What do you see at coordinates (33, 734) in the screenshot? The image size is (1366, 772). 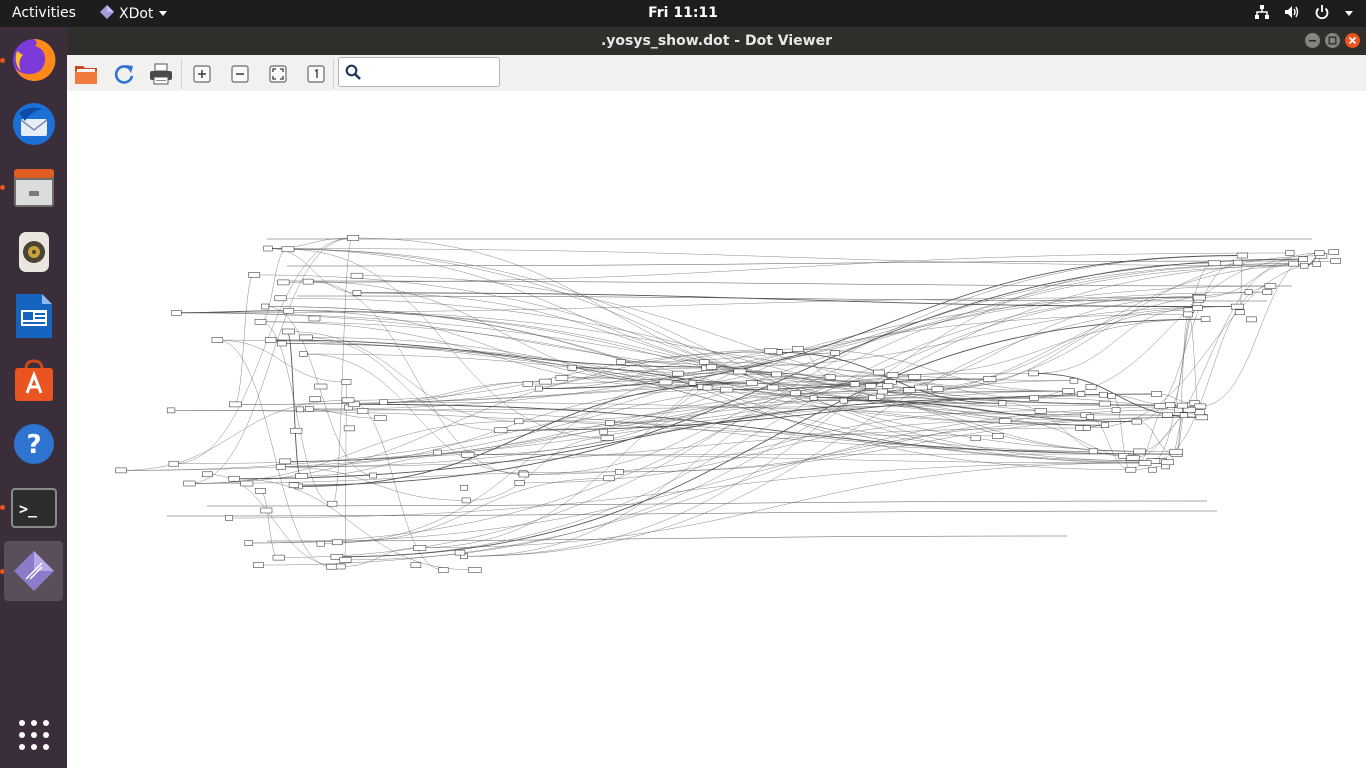 I see `show-applications-button` at bounding box center [33, 734].